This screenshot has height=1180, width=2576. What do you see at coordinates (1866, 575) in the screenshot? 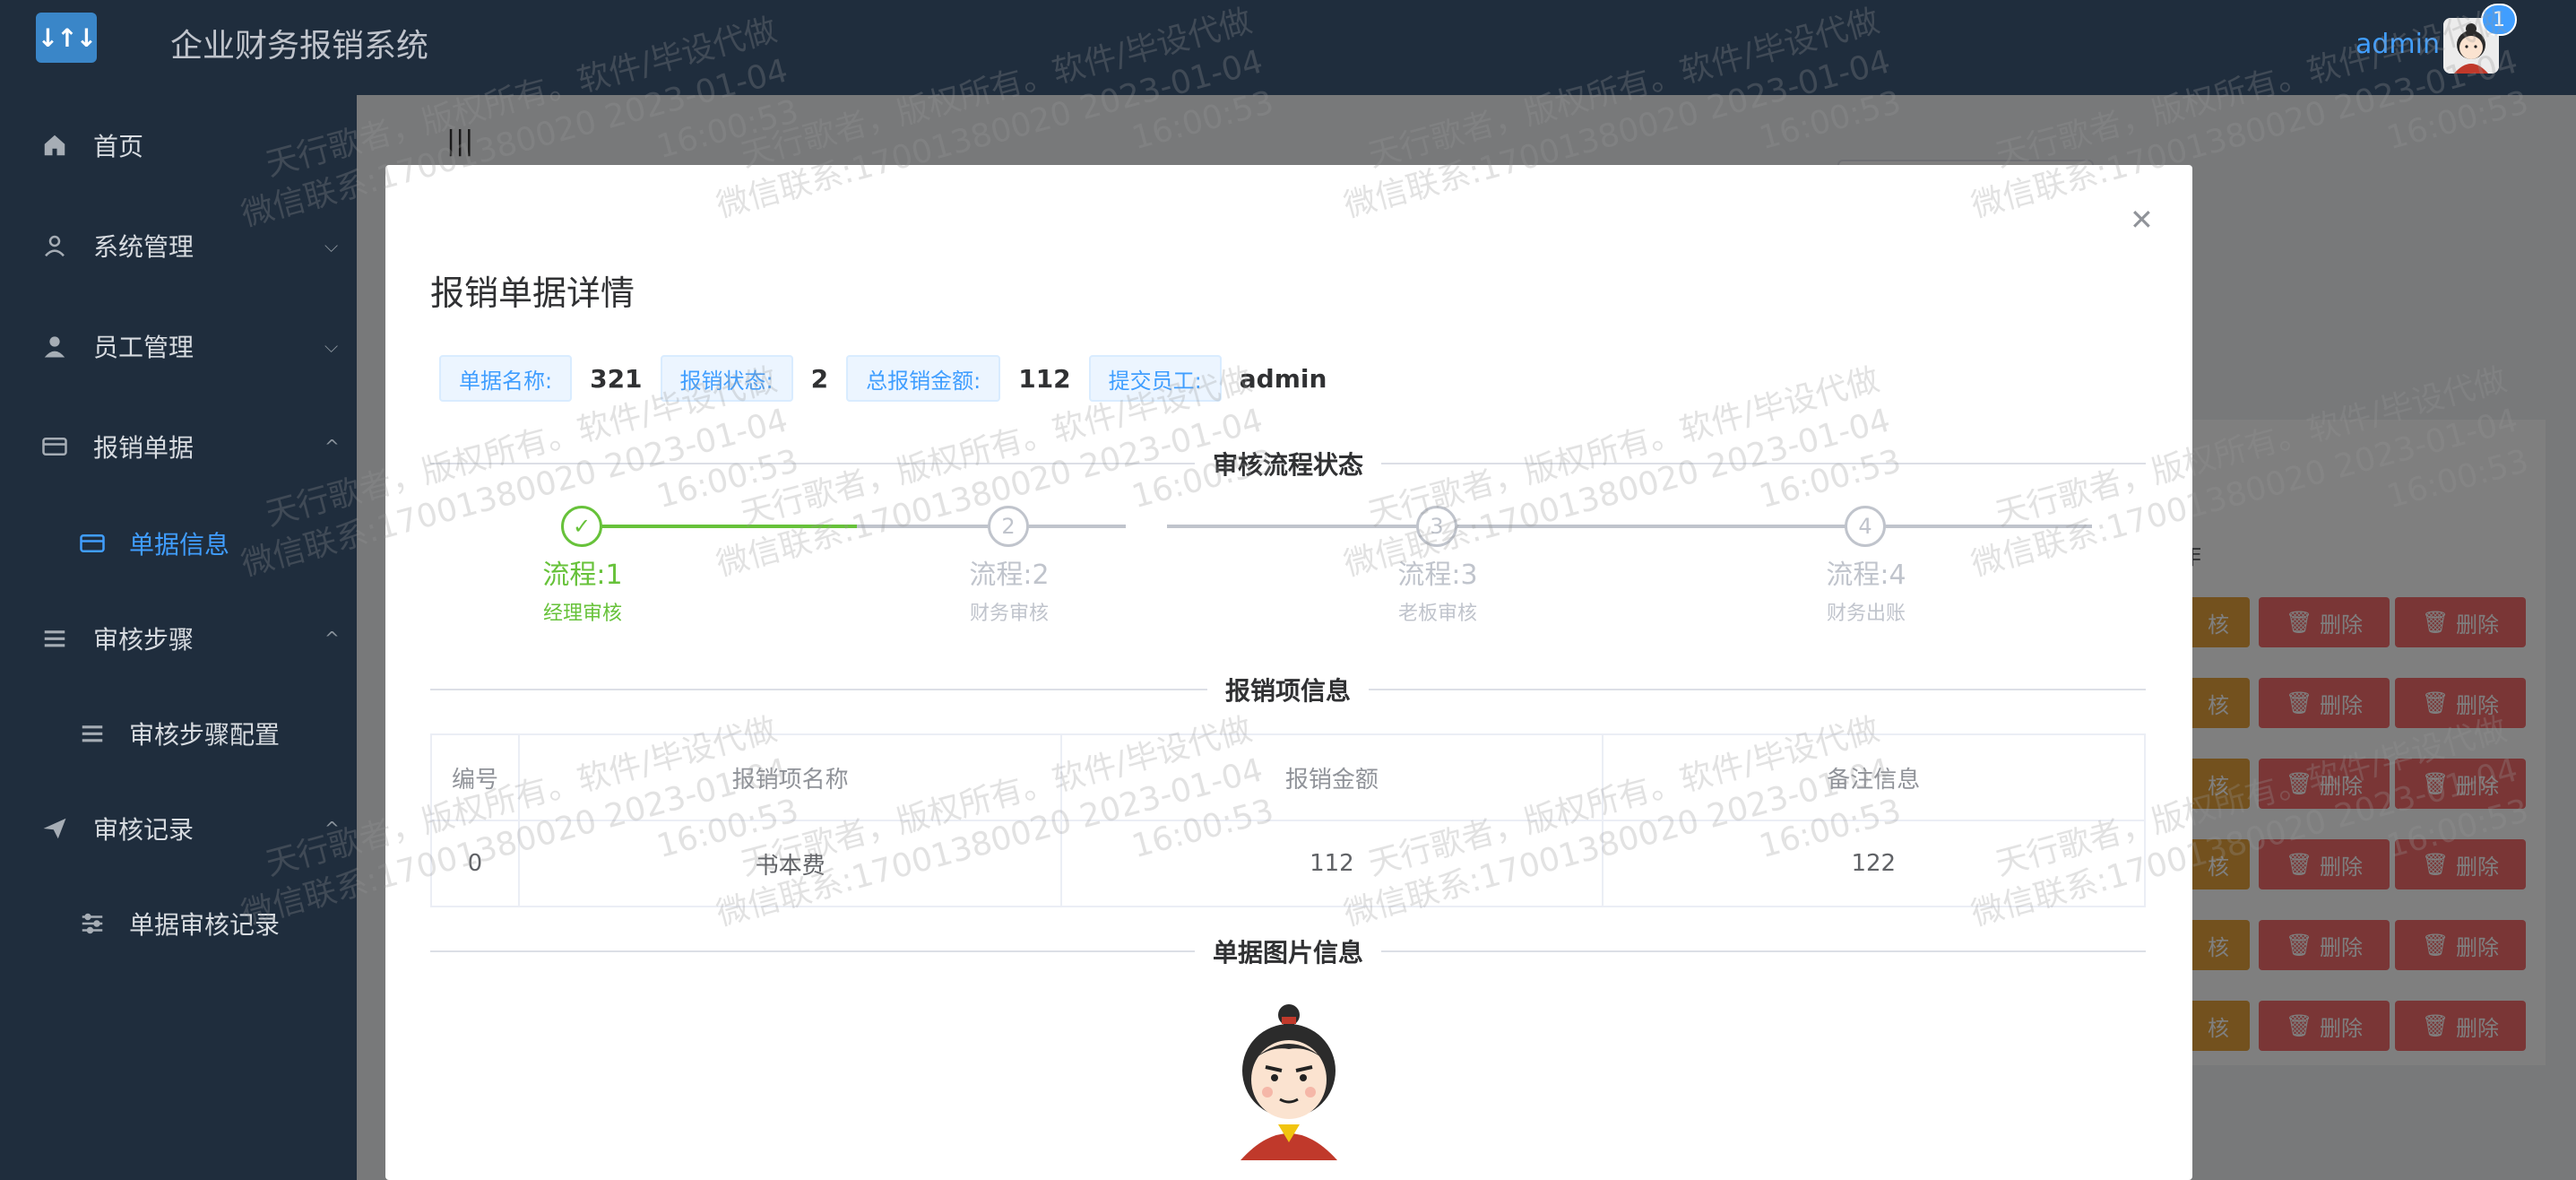
I see `step-4-title: 流程:4` at bounding box center [1866, 575].